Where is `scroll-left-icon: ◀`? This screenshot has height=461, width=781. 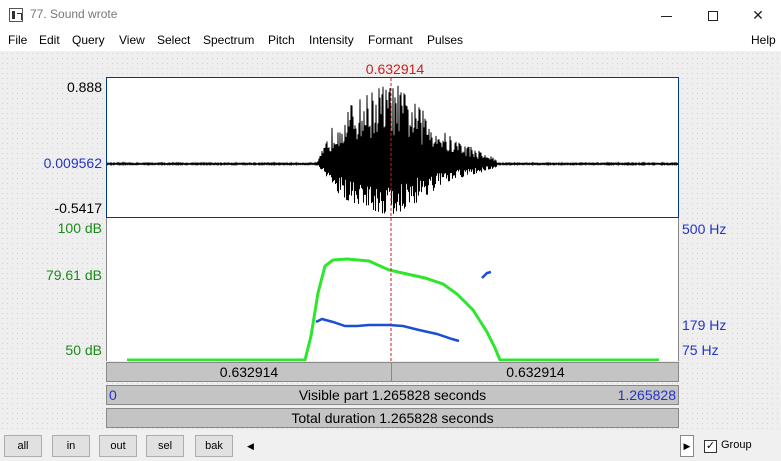
scroll-left-icon: ◀ is located at coordinates (250, 446).